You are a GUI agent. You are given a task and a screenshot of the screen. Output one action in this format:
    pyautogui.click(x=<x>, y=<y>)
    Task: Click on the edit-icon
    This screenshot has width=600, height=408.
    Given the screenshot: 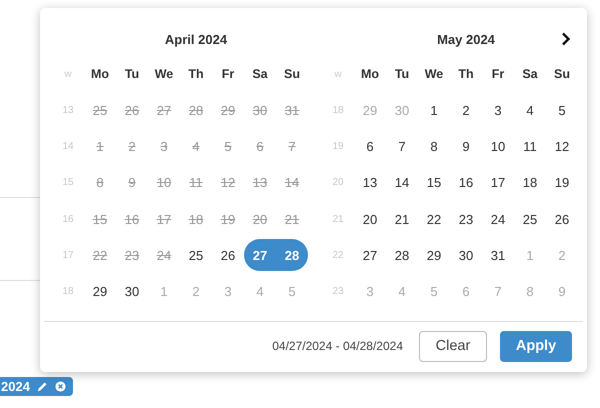 What is the action you would take?
    pyautogui.click(x=42, y=386)
    